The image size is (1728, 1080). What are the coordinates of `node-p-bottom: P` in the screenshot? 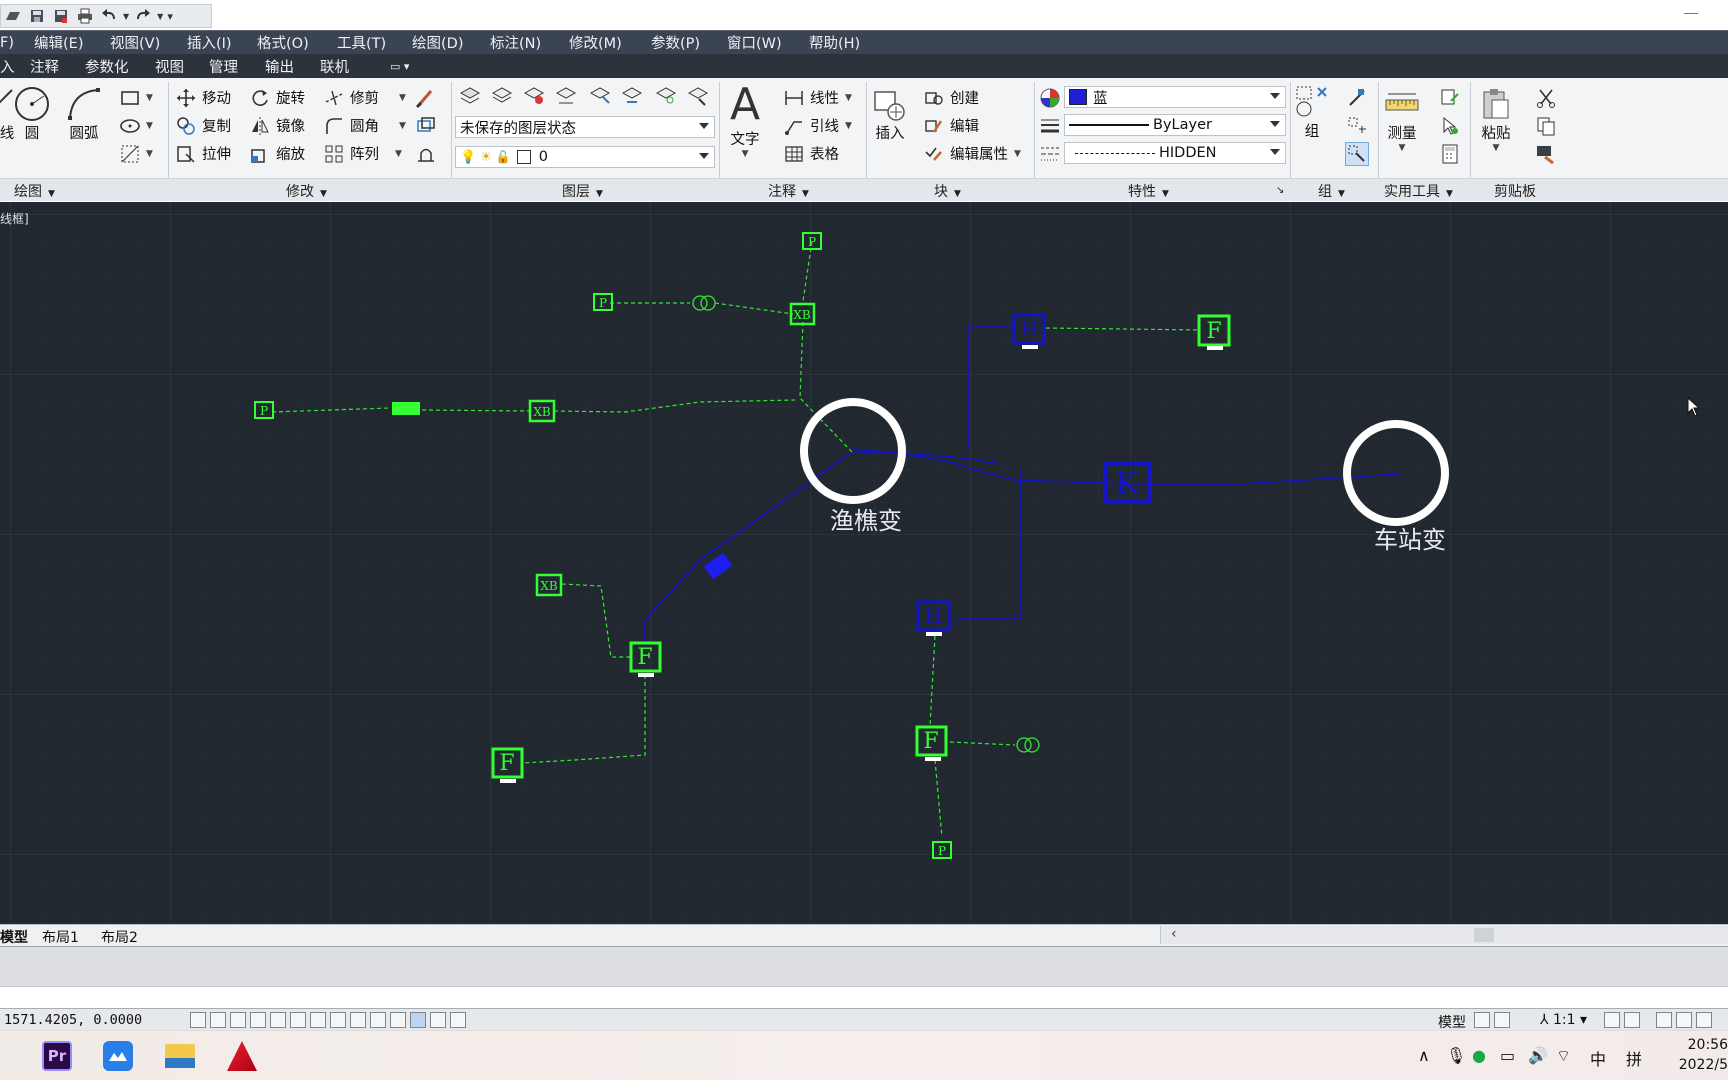 It's located at (942, 850).